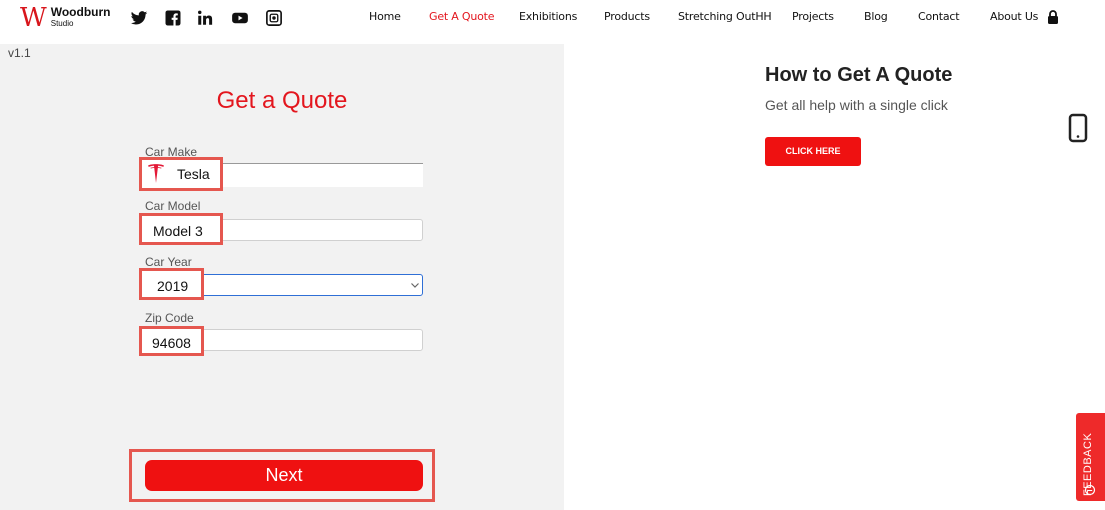 Image resolution: width=1105 pixels, height=510 pixels. Describe the element at coordinates (205, 18) in the screenshot. I see `linkedin-icon` at that location.